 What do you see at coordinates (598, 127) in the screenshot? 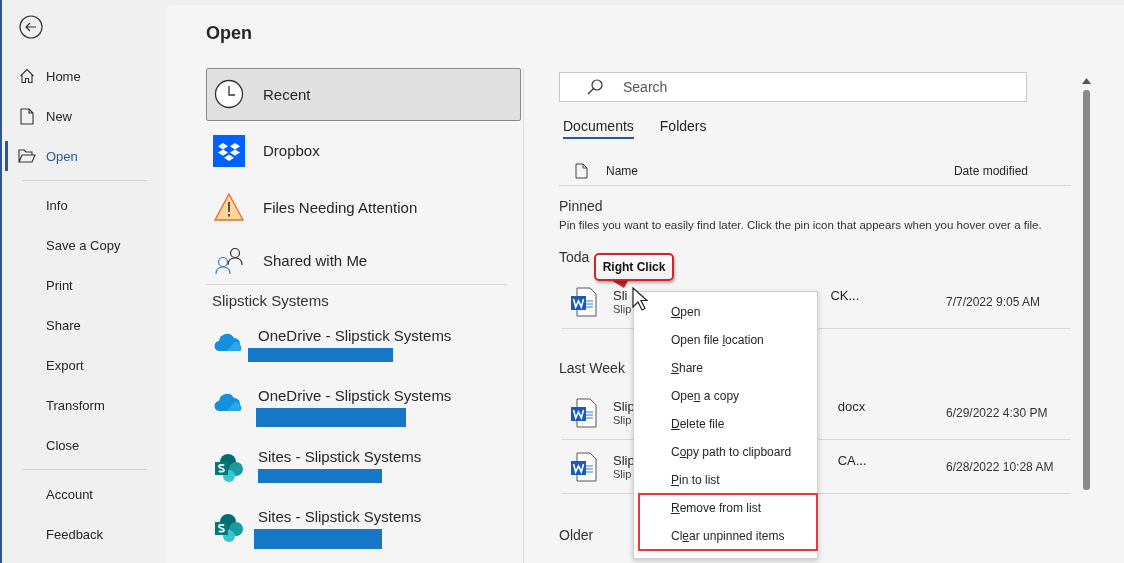
I see `tab: Documents` at bounding box center [598, 127].